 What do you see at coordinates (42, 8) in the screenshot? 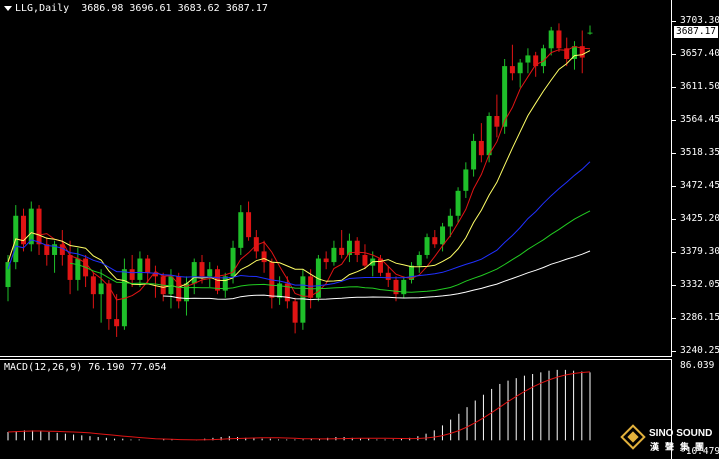
I see `symbol-label: LLG,Daily` at bounding box center [42, 8].